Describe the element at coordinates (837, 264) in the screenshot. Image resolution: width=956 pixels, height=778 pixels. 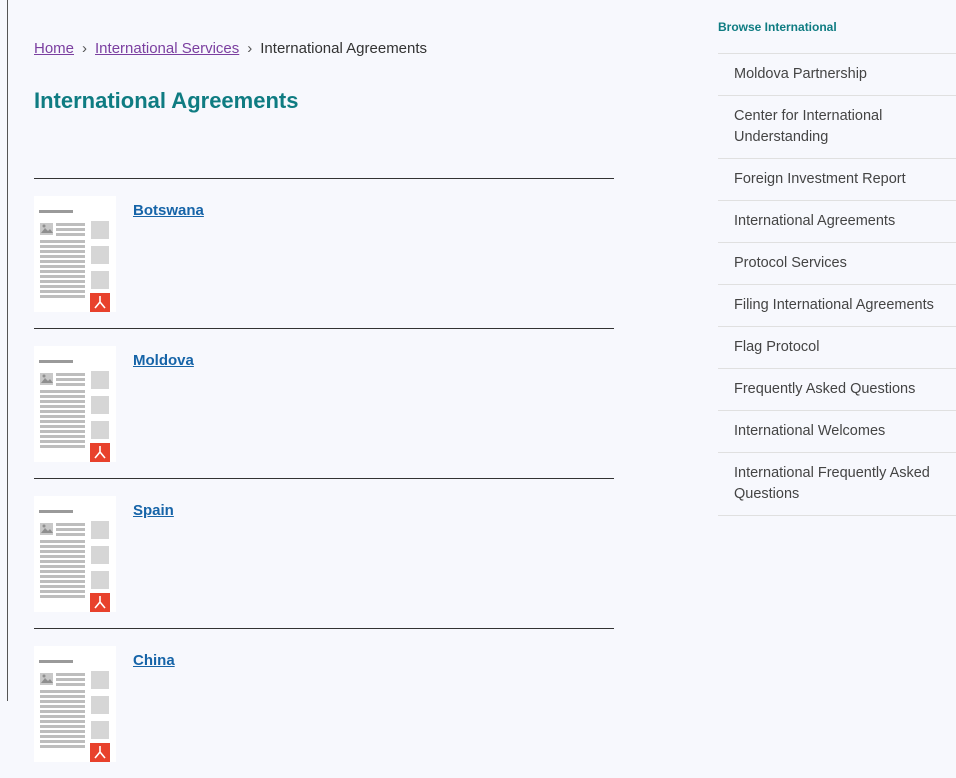
I see `sidebar-item-protocol-services: Protocol Services` at that location.